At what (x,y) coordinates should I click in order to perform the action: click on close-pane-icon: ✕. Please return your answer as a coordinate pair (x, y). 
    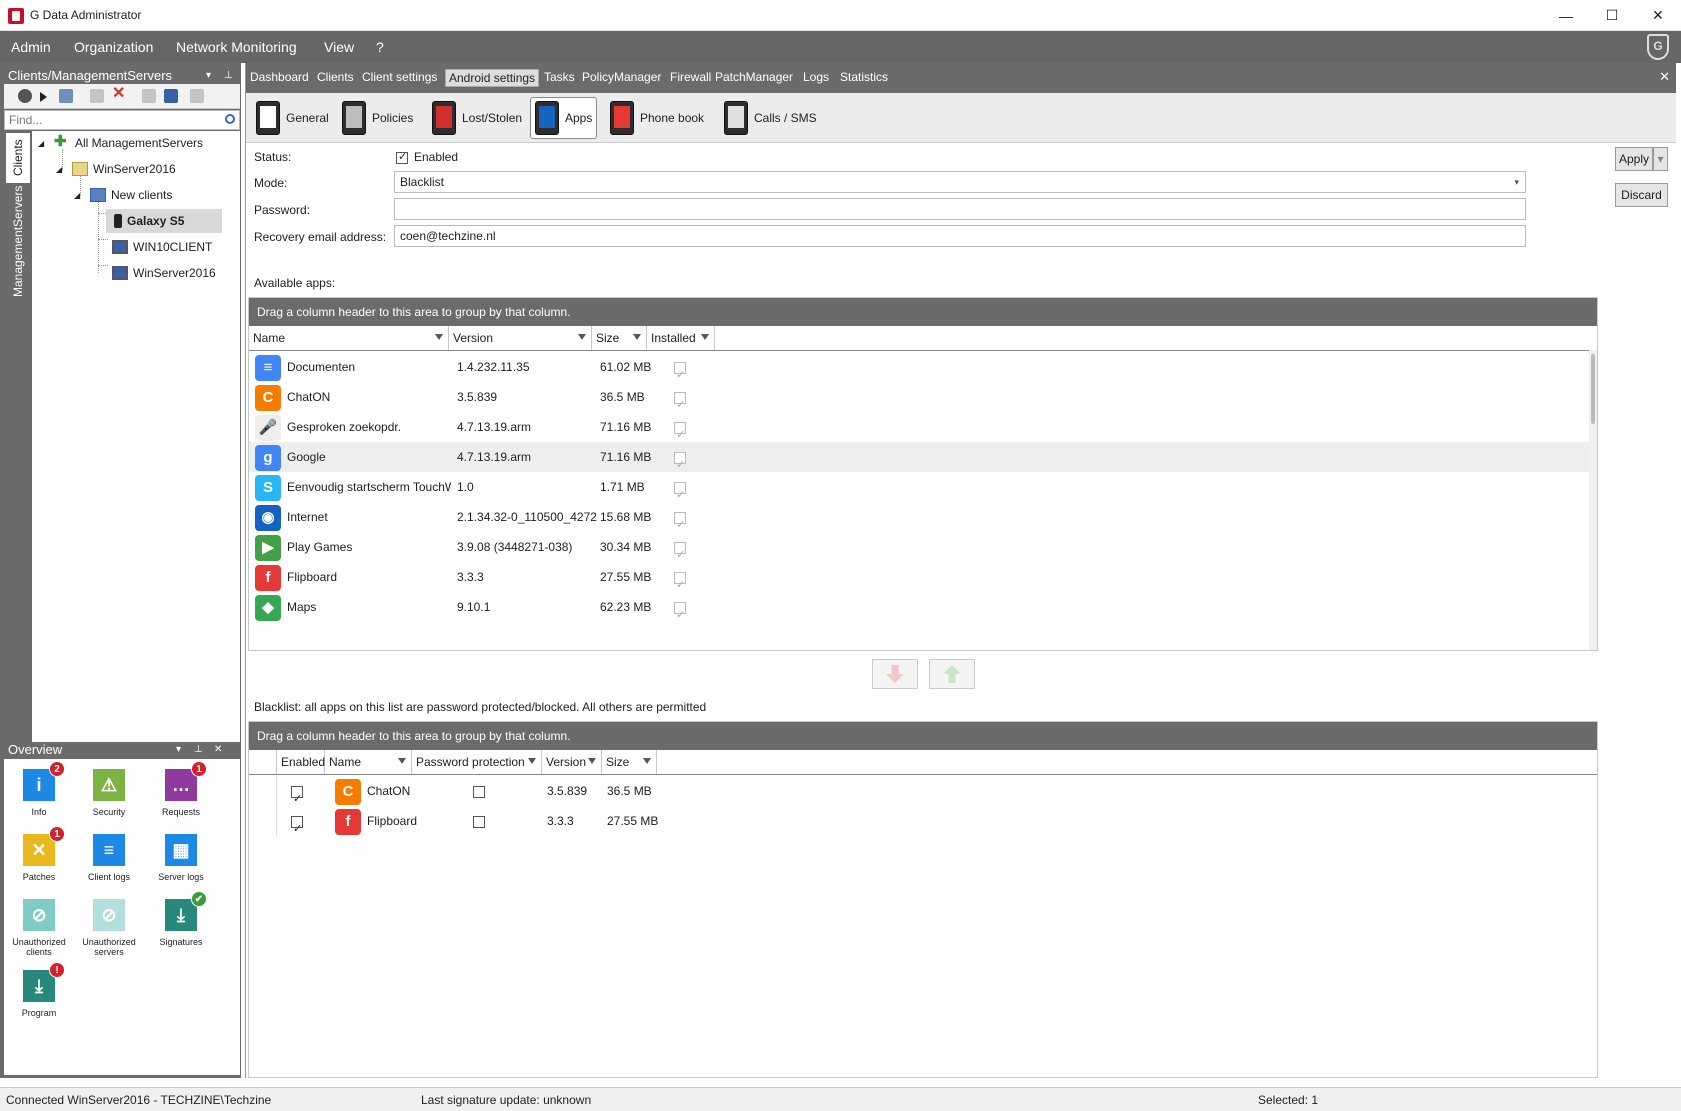
    Looking at the image, I should click on (218, 750).